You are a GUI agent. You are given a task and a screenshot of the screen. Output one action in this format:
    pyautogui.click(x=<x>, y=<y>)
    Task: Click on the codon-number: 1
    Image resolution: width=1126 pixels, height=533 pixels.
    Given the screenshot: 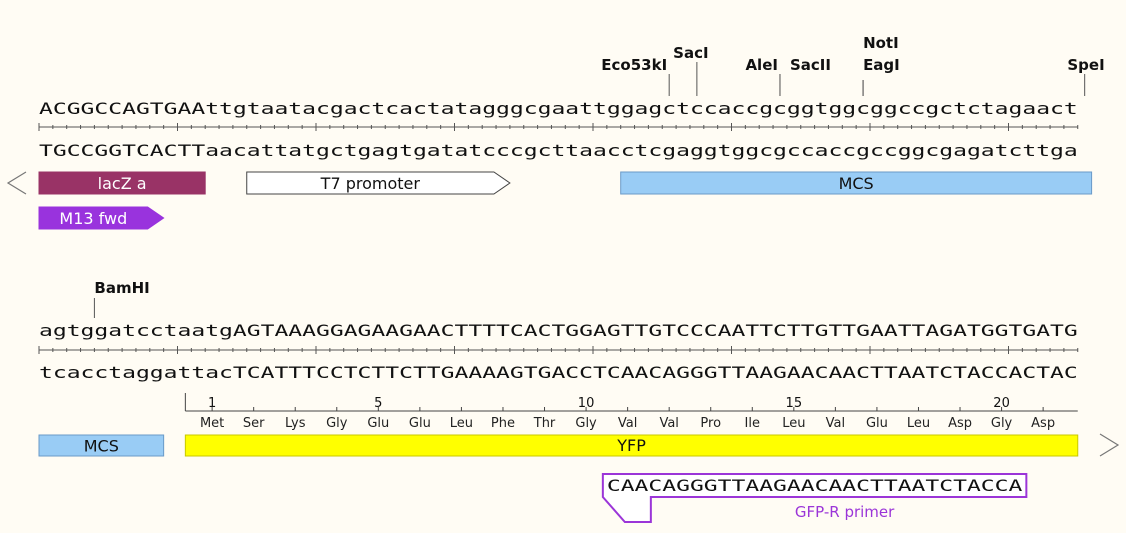 What is the action you would take?
    pyautogui.click(x=212, y=403)
    